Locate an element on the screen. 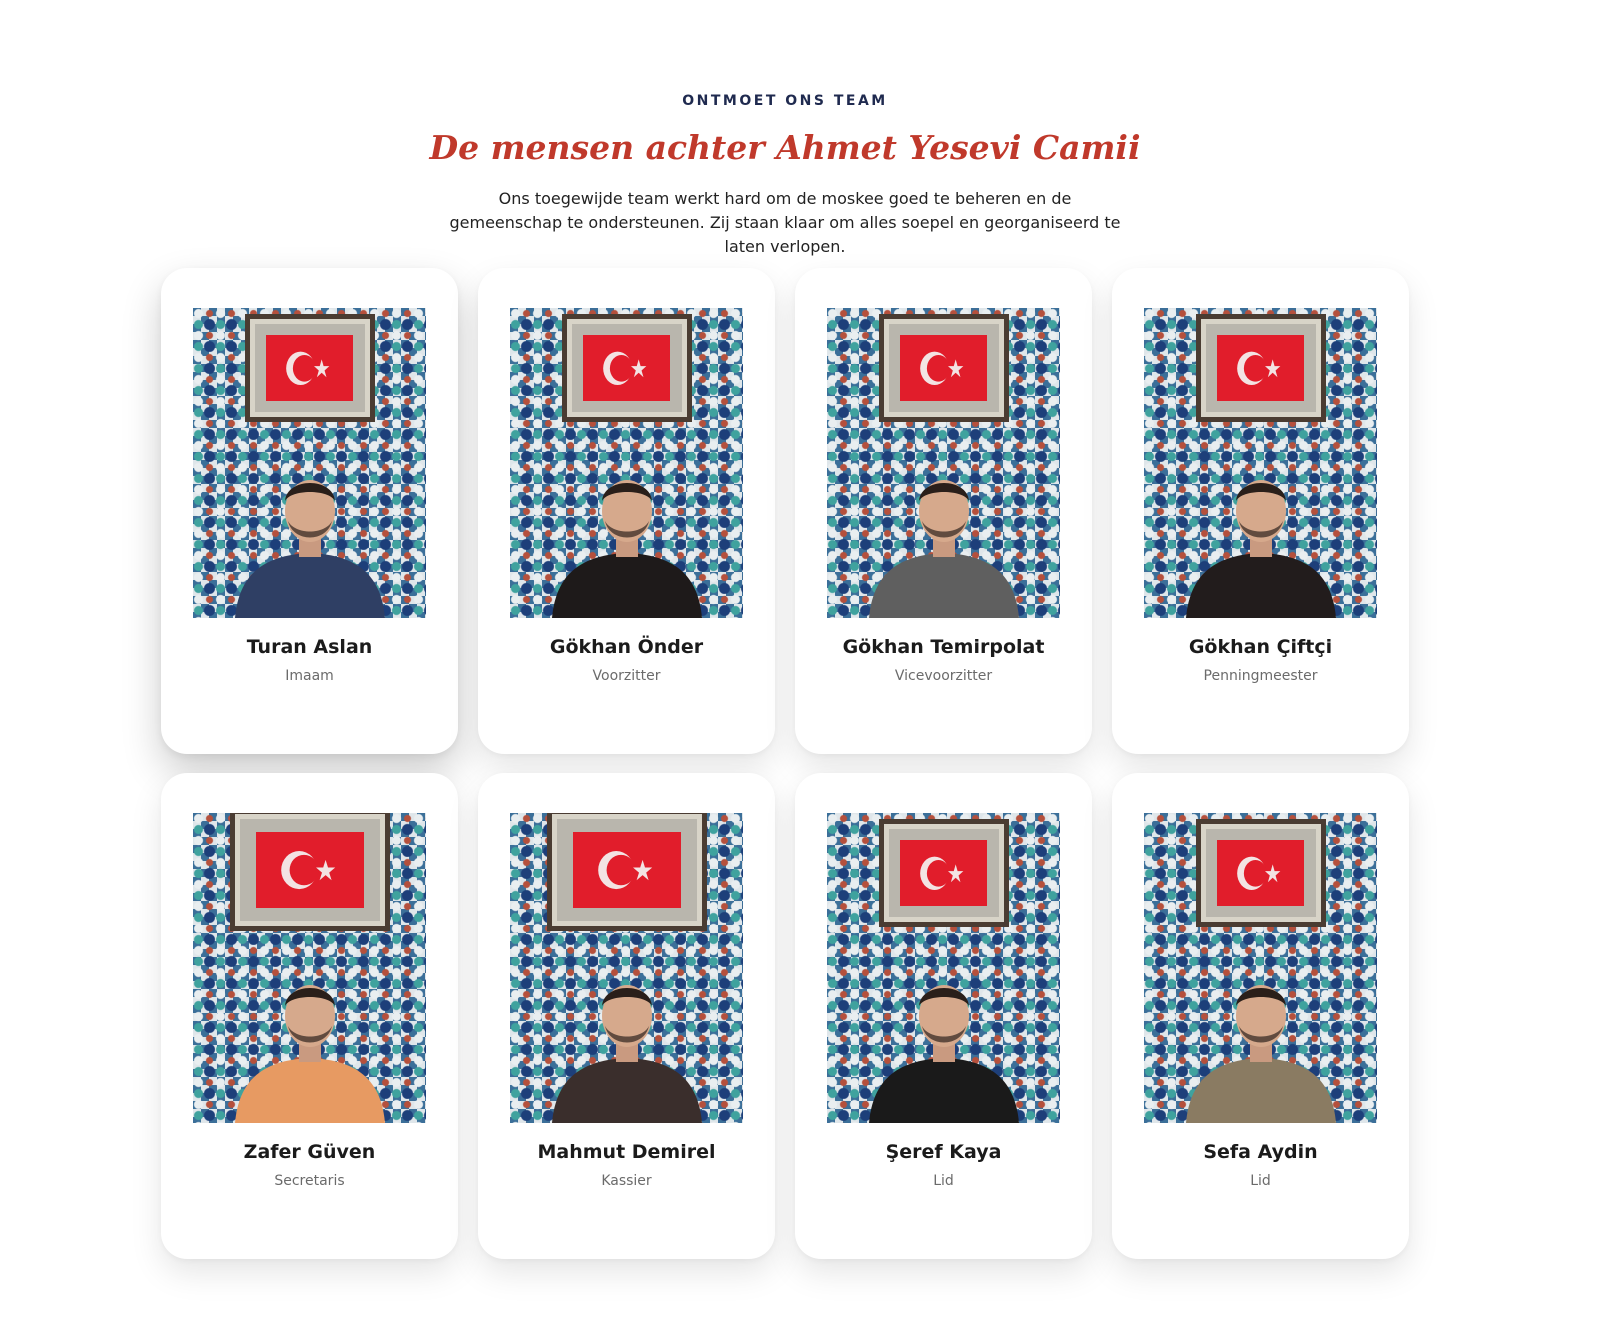 The width and height of the screenshot is (1622, 1330). team-card: Zafer Güven Secretaris is located at coordinates (309, 1016).